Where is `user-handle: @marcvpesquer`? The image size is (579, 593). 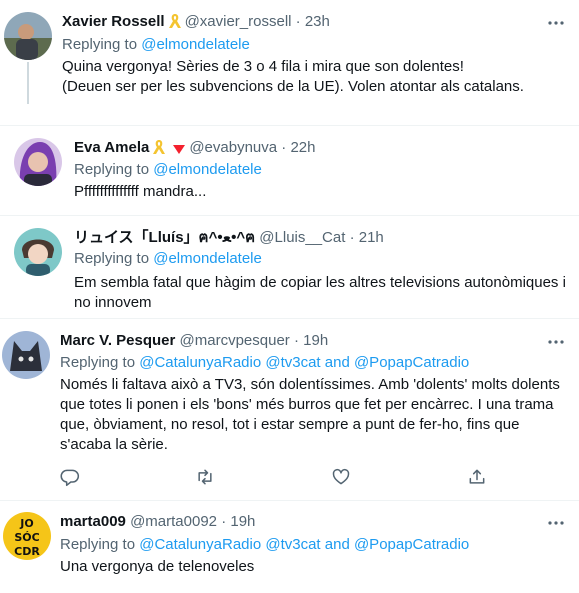
user-handle: @marcvpesquer is located at coordinates (235, 340).